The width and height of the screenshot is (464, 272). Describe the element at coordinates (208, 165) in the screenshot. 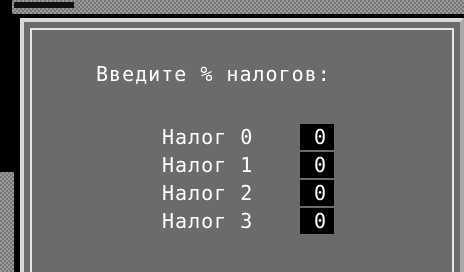

I see `tax-label-1: Налог 1` at that location.